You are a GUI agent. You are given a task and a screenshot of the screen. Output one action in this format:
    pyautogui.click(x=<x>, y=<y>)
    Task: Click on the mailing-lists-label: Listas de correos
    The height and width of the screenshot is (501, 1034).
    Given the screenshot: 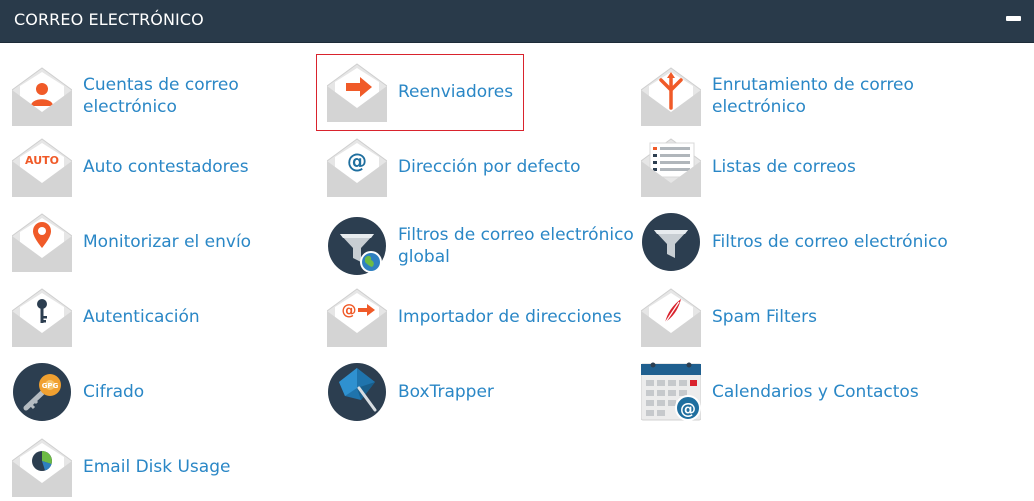 What is the action you would take?
    pyautogui.click(x=784, y=167)
    